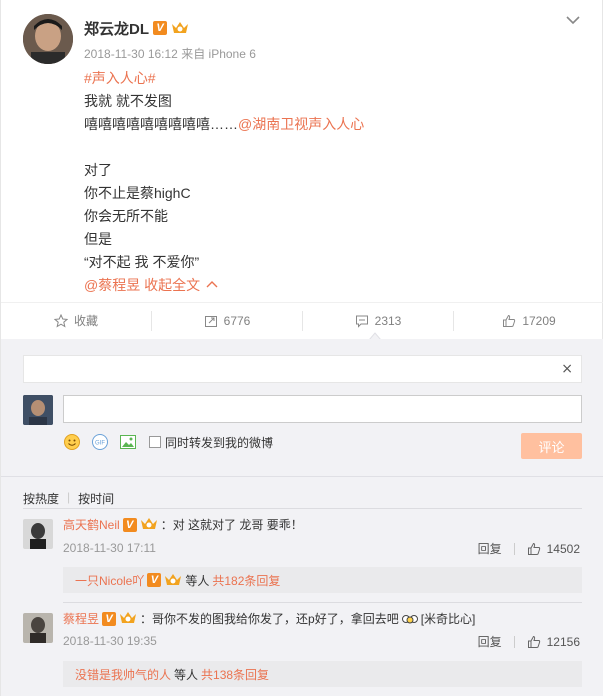 The width and height of the screenshot is (603, 696). I want to click on like-button: 17209, so click(528, 321).